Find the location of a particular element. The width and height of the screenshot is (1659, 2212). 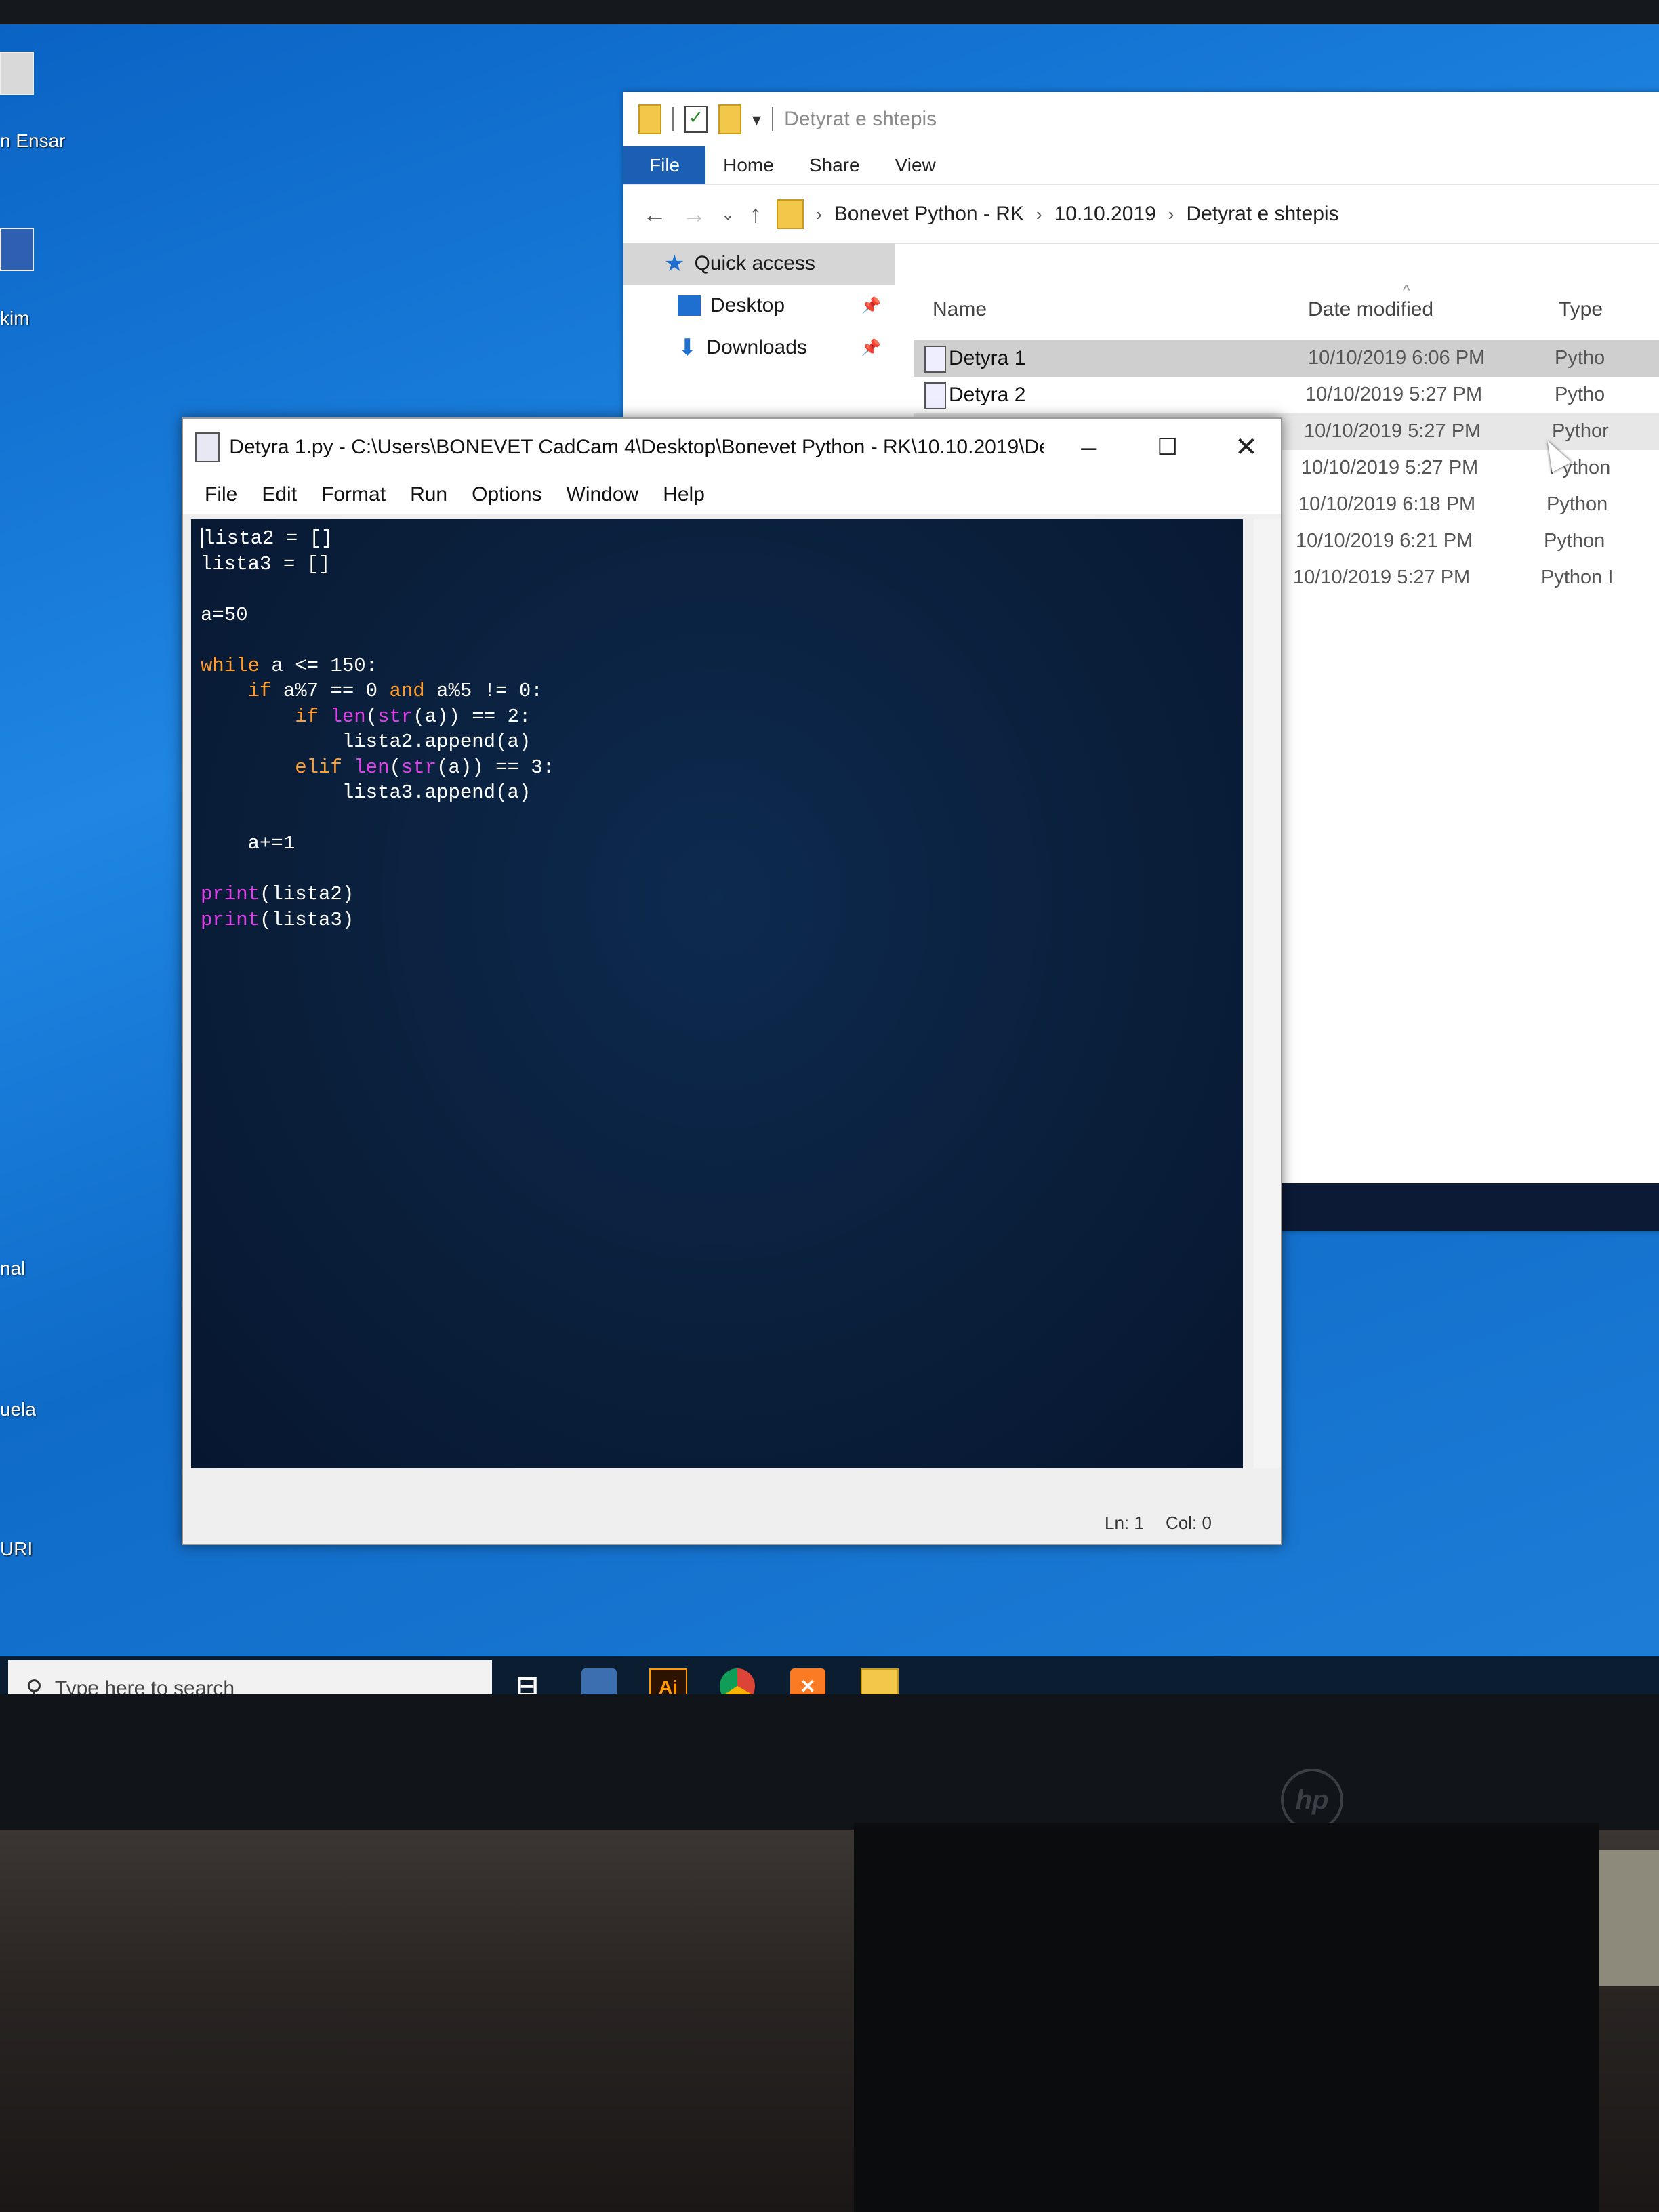

menu-run: Run is located at coordinates (429, 495).